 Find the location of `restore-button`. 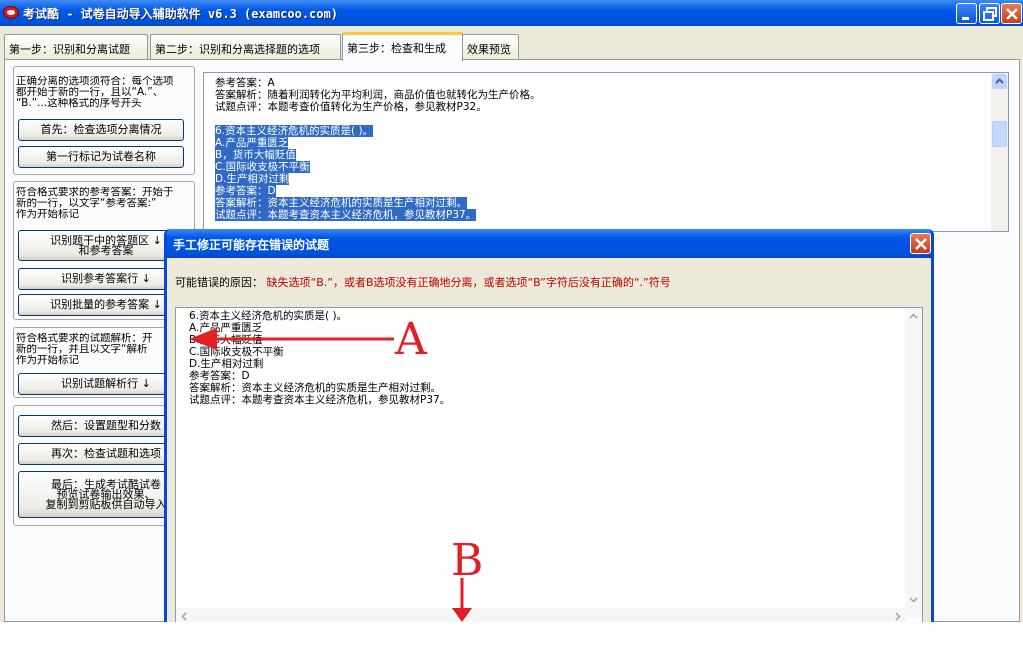

restore-button is located at coordinates (989, 13).